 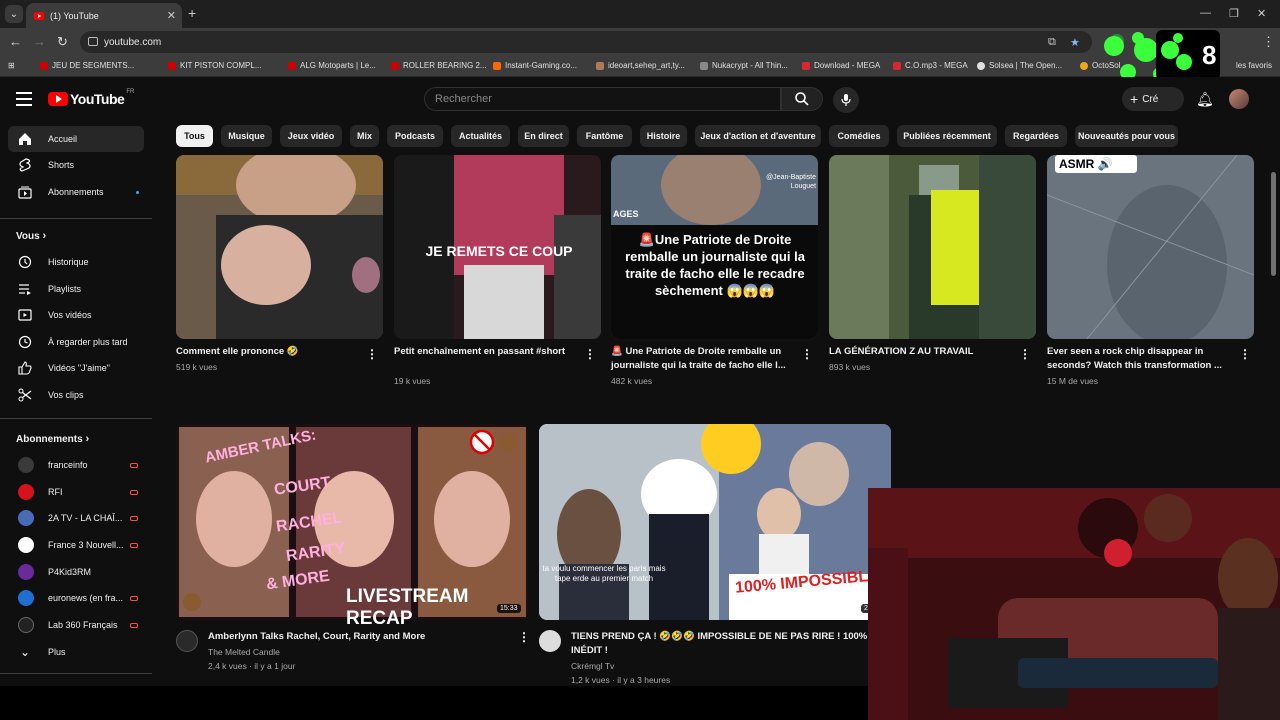 I want to click on chip-podcasts: Podcasts, so click(x=415, y=136).